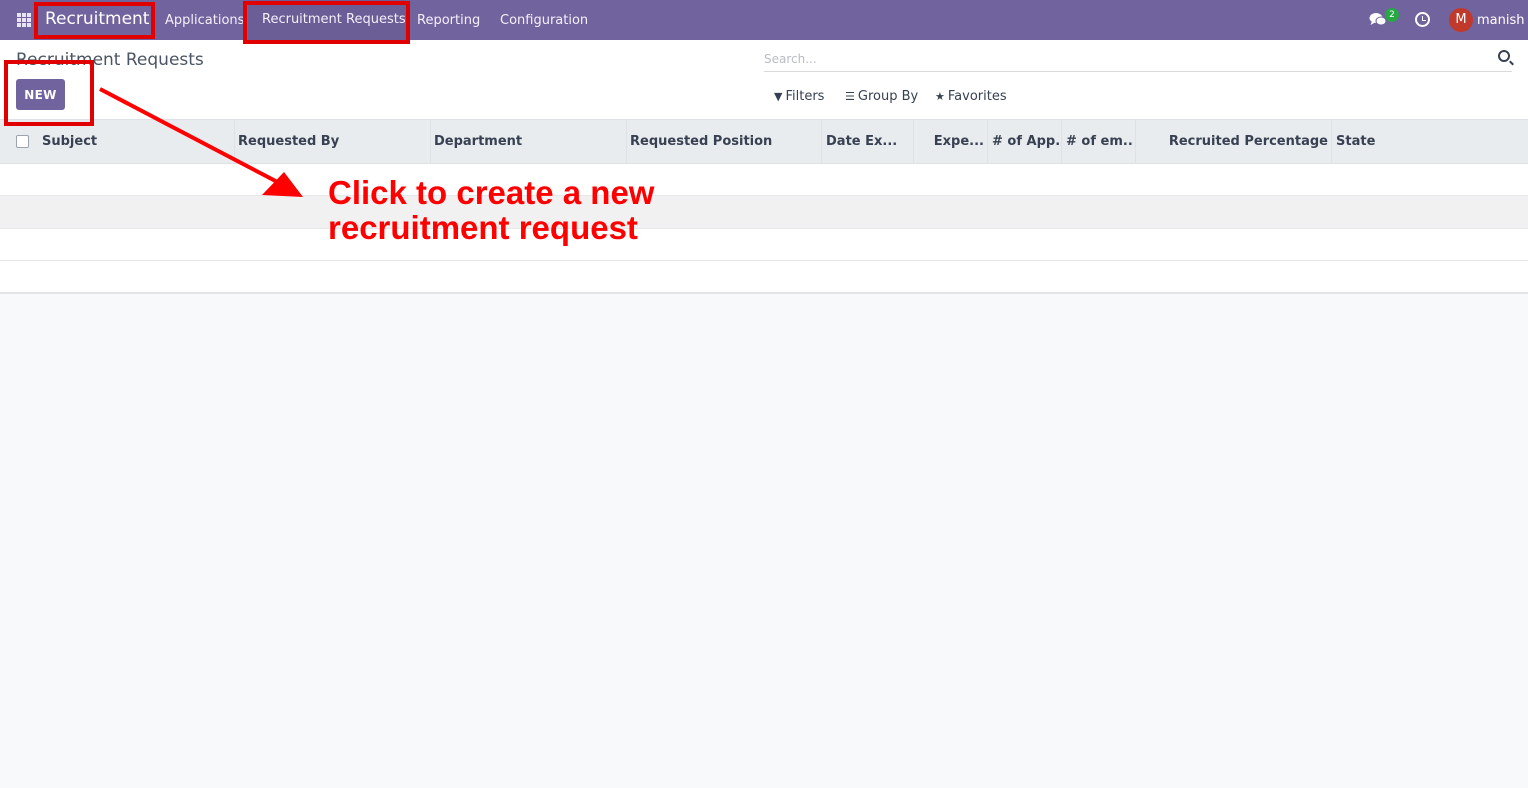  I want to click on favorites-button: ★ Favorites, so click(971, 96).